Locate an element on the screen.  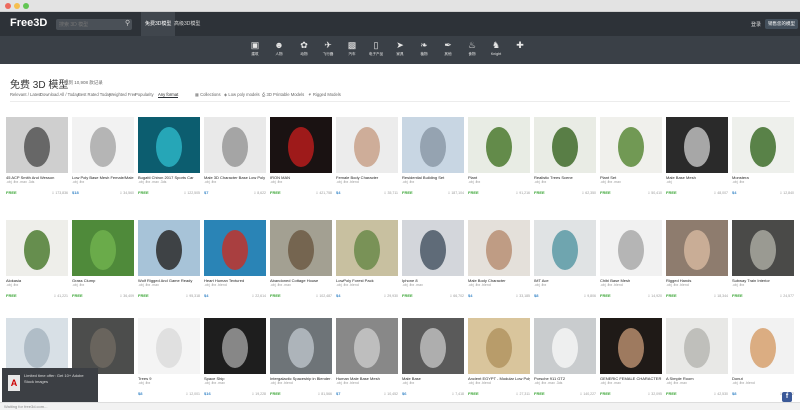
filter-best-rated: Best Rated Today is located at coordinates (94, 94).